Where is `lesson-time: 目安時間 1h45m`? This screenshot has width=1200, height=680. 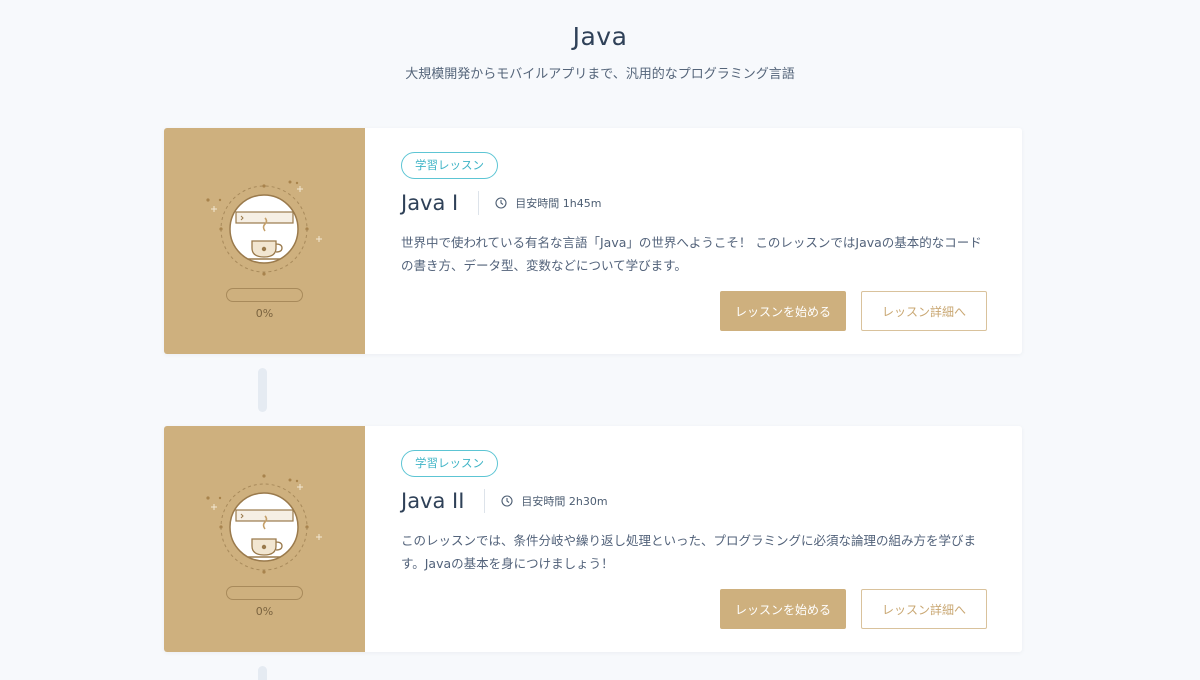
lesson-time: 目安時間 1h45m is located at coordinates (548, 203).